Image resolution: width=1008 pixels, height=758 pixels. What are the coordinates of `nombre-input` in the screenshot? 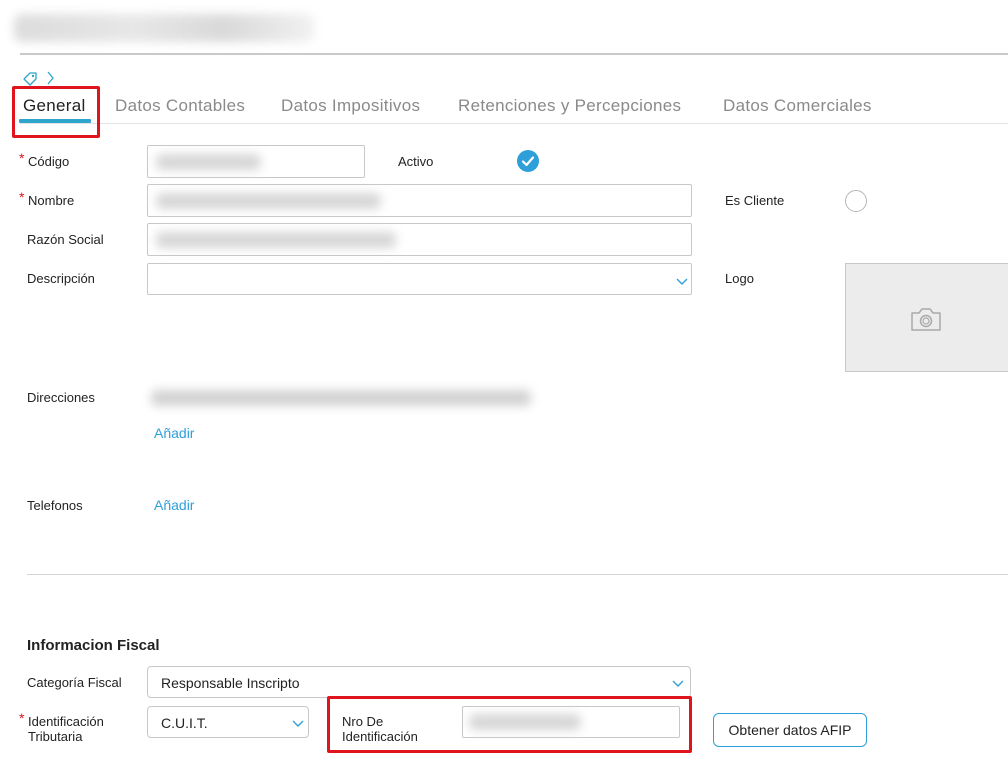 It's located at (419, 200).